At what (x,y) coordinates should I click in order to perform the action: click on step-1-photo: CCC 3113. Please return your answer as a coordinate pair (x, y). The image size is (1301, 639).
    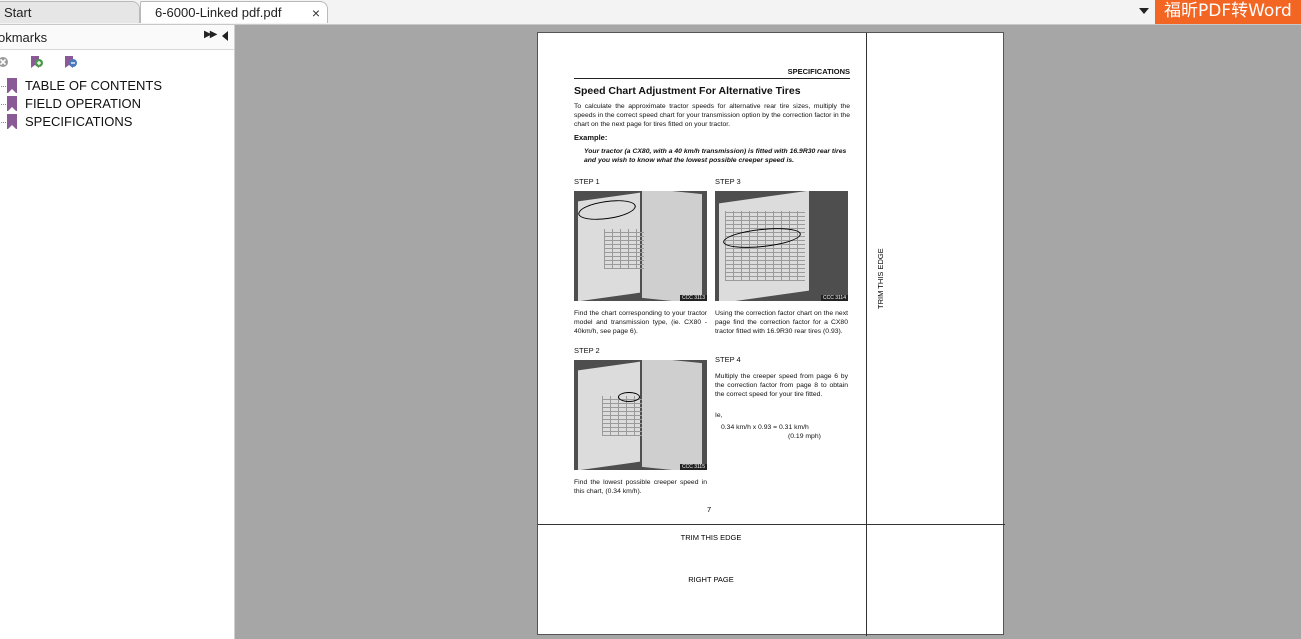
    Looking at the image, I should click on (640, 246).